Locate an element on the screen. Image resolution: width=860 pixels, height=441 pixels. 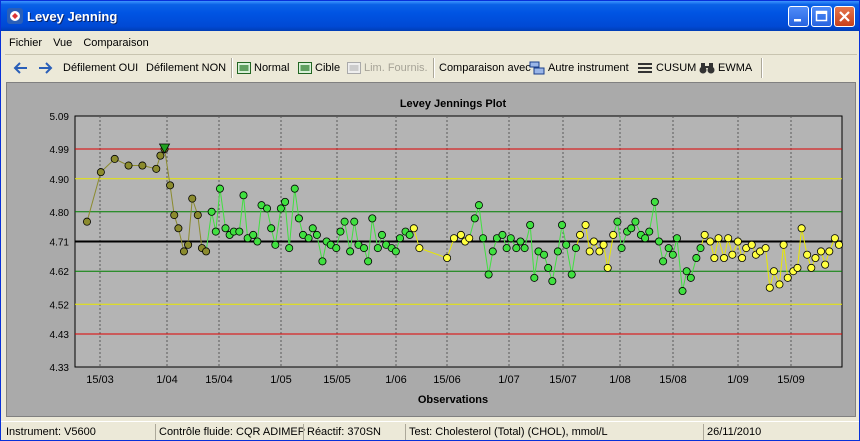
scroll-off-button: Défilement NON is located at coordinates (186, 68).